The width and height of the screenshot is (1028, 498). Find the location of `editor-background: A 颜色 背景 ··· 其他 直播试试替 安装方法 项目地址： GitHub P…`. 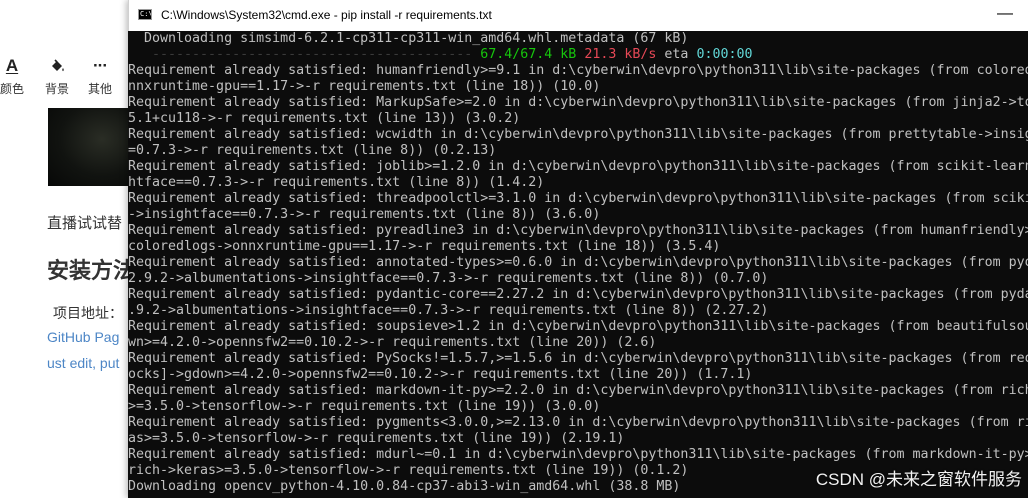

editor-background: A 颜色 背景 ··· 其他 直播试试替 安装方法 项目地址： GitHub P… is located at coordinates (64, 249).